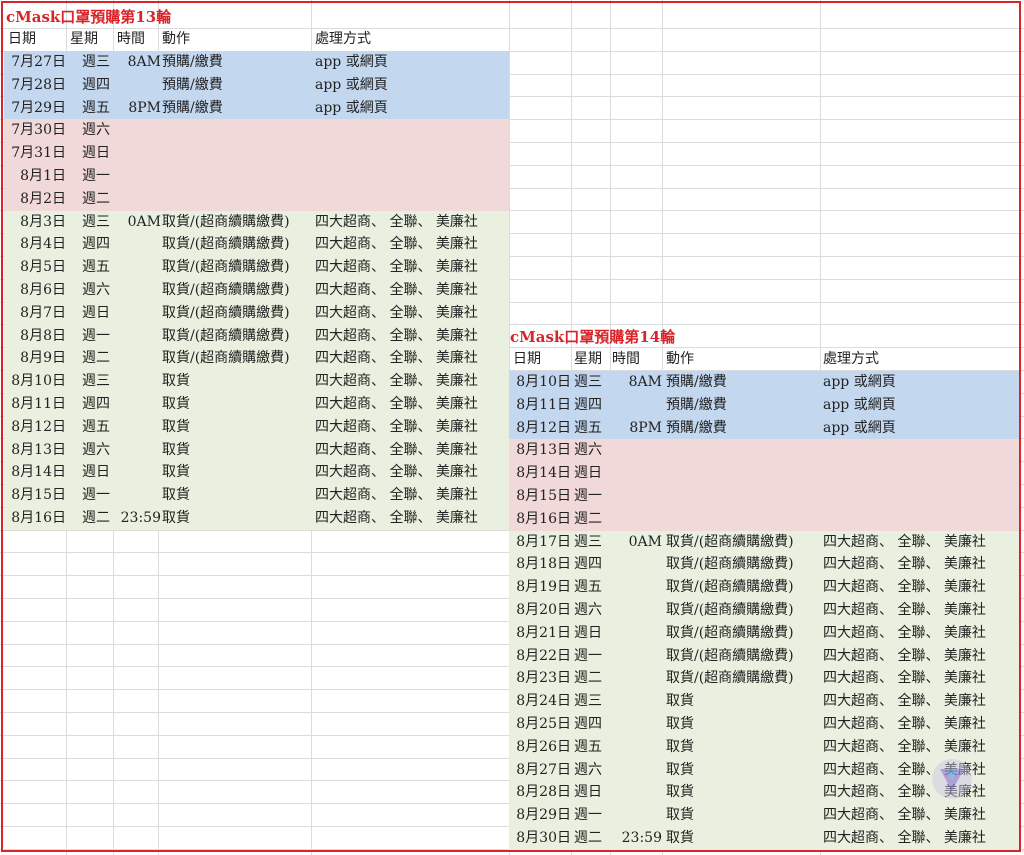  What do you see at coordinates (764, 474) in the screenshot?
I see `table-row: 8月14日 週日` at bounding box center [764, 474].